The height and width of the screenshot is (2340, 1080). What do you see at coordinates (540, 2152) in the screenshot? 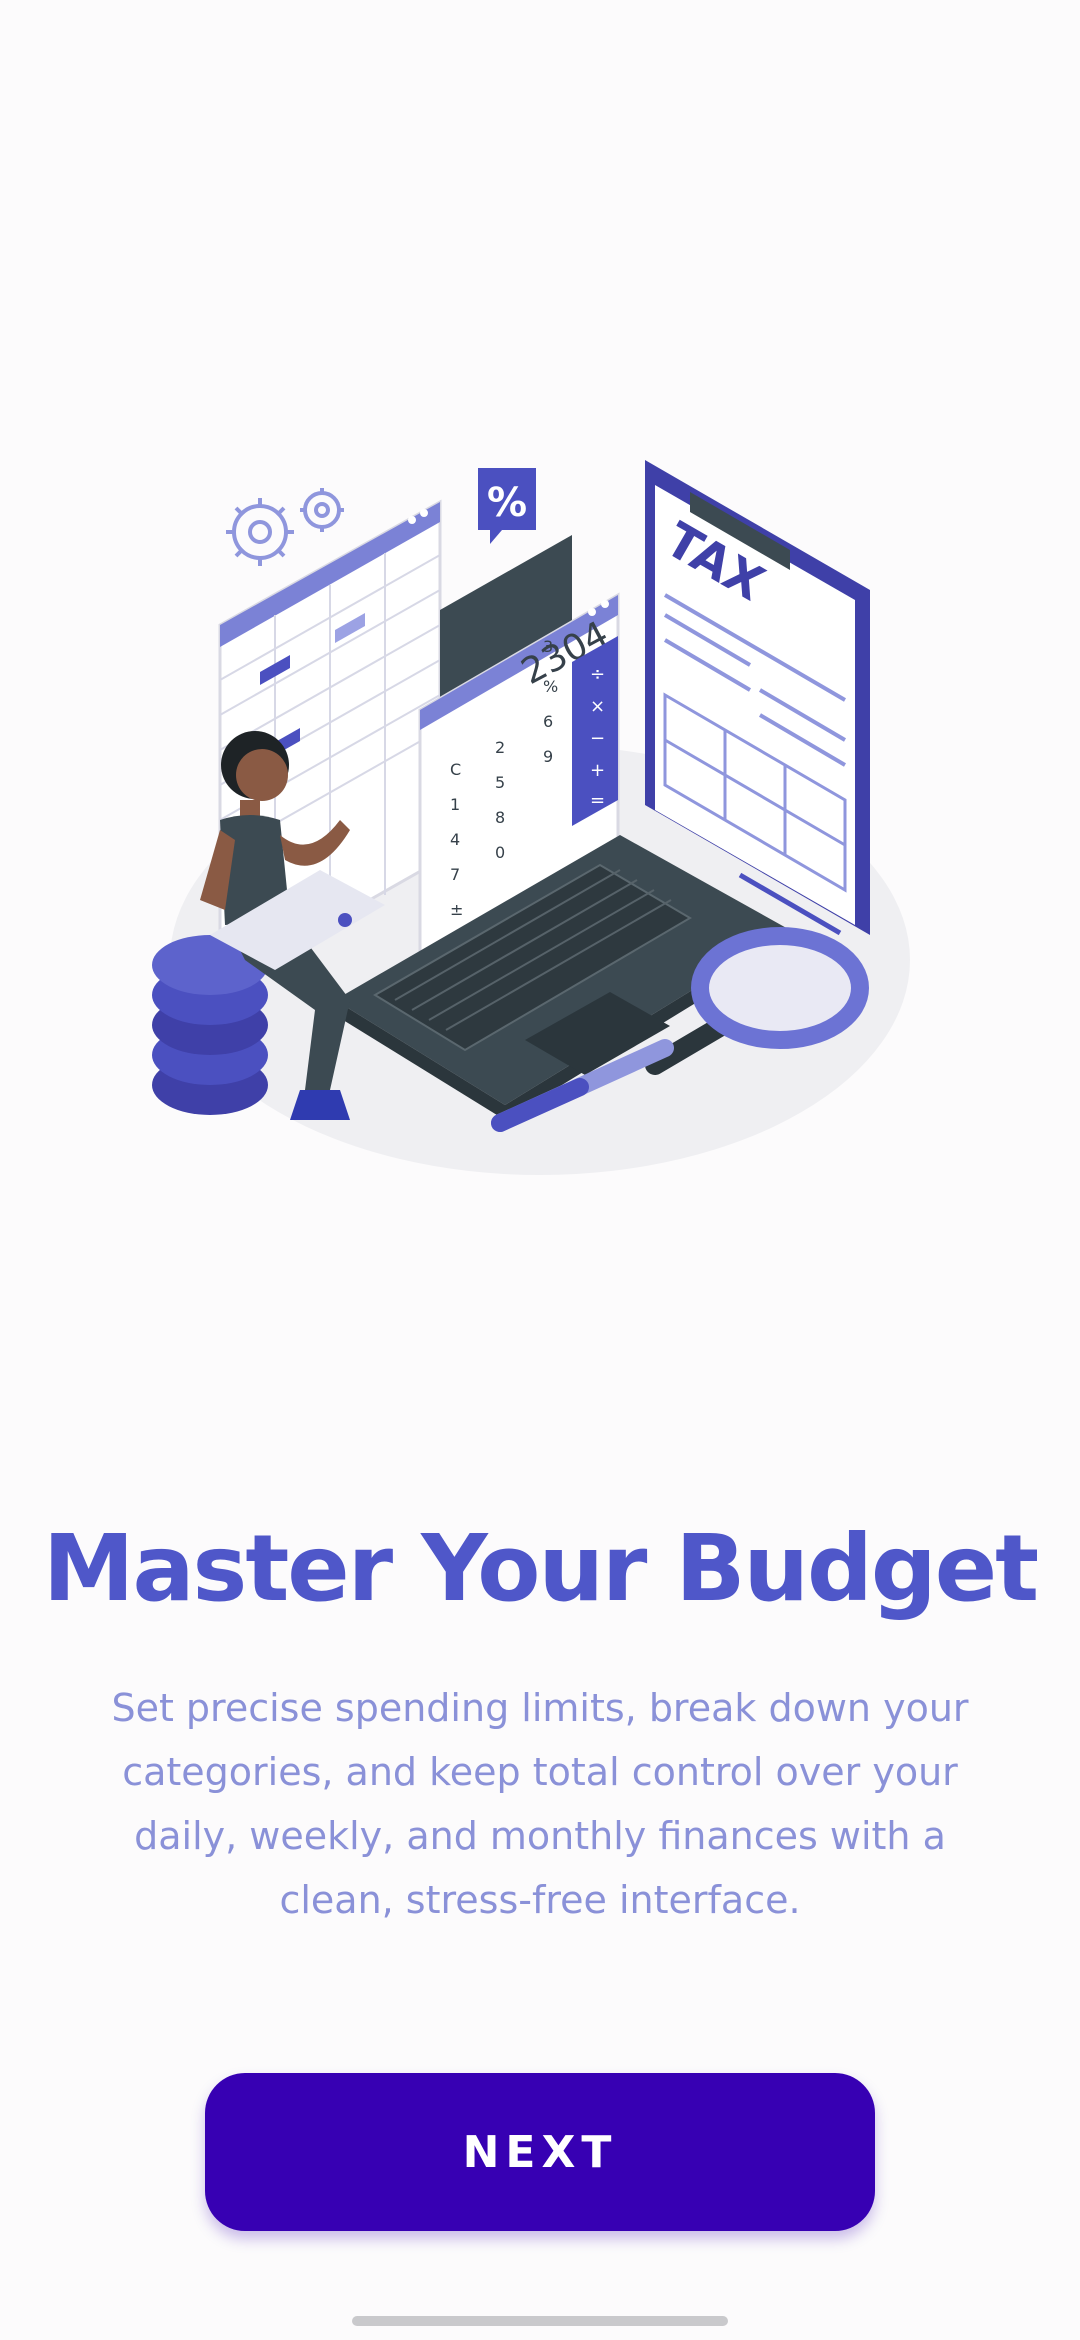
I see `next-button: NEXT` at bounding box center [540, 2152].